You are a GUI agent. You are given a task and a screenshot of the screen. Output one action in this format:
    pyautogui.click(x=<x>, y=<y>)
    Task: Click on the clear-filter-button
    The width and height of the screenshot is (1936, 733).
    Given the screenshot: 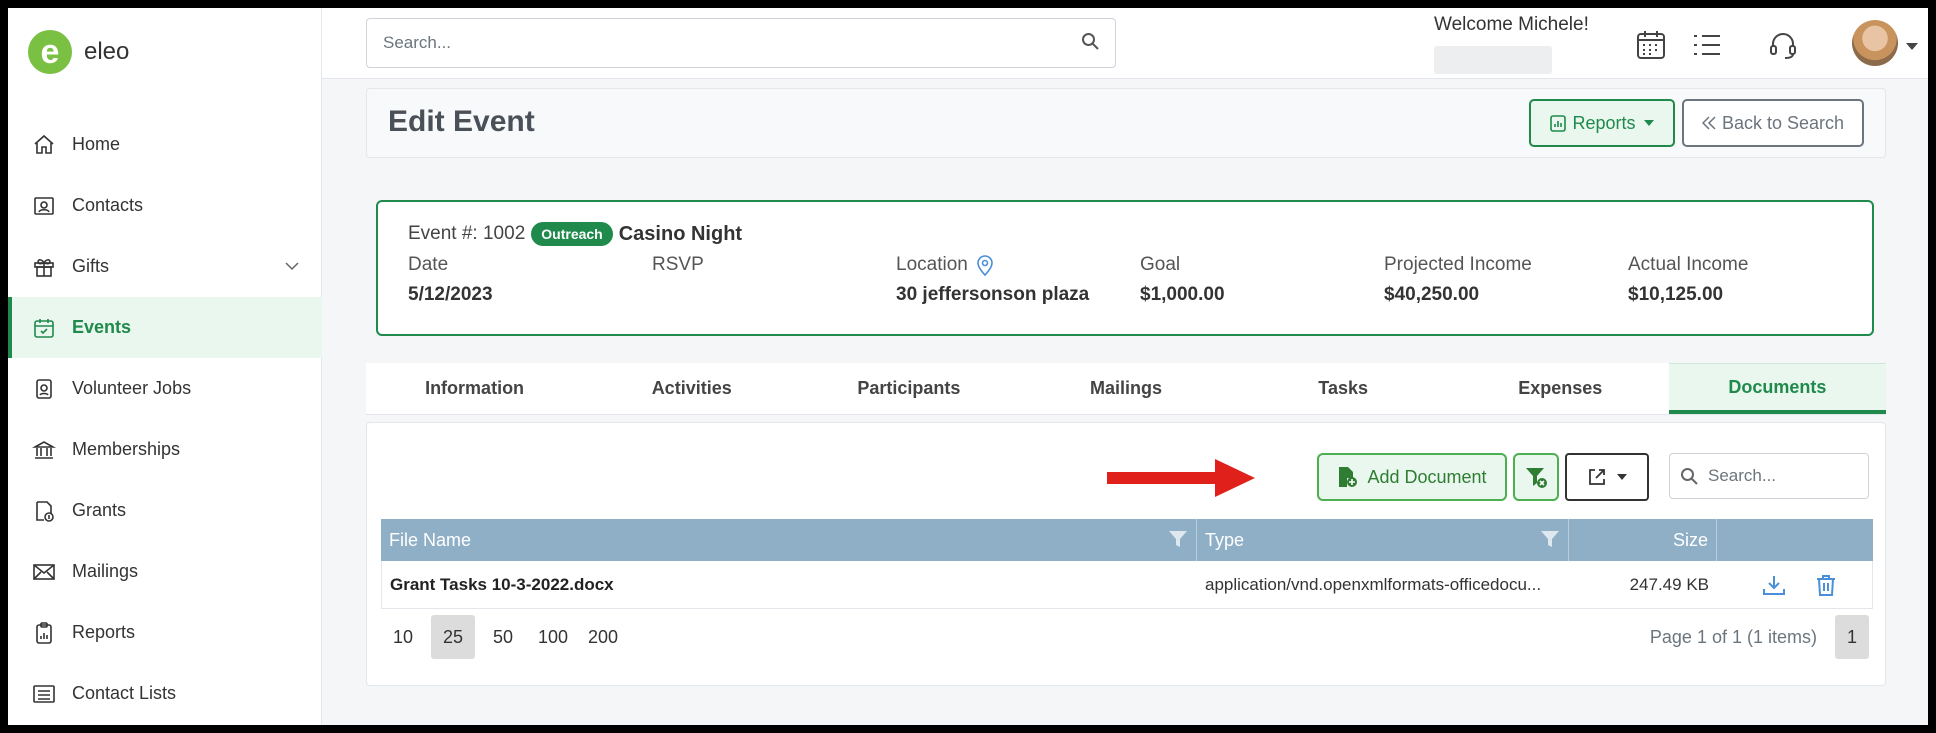 What is the action you would take?
    pyautogui.click(x=1536, y=477)
    